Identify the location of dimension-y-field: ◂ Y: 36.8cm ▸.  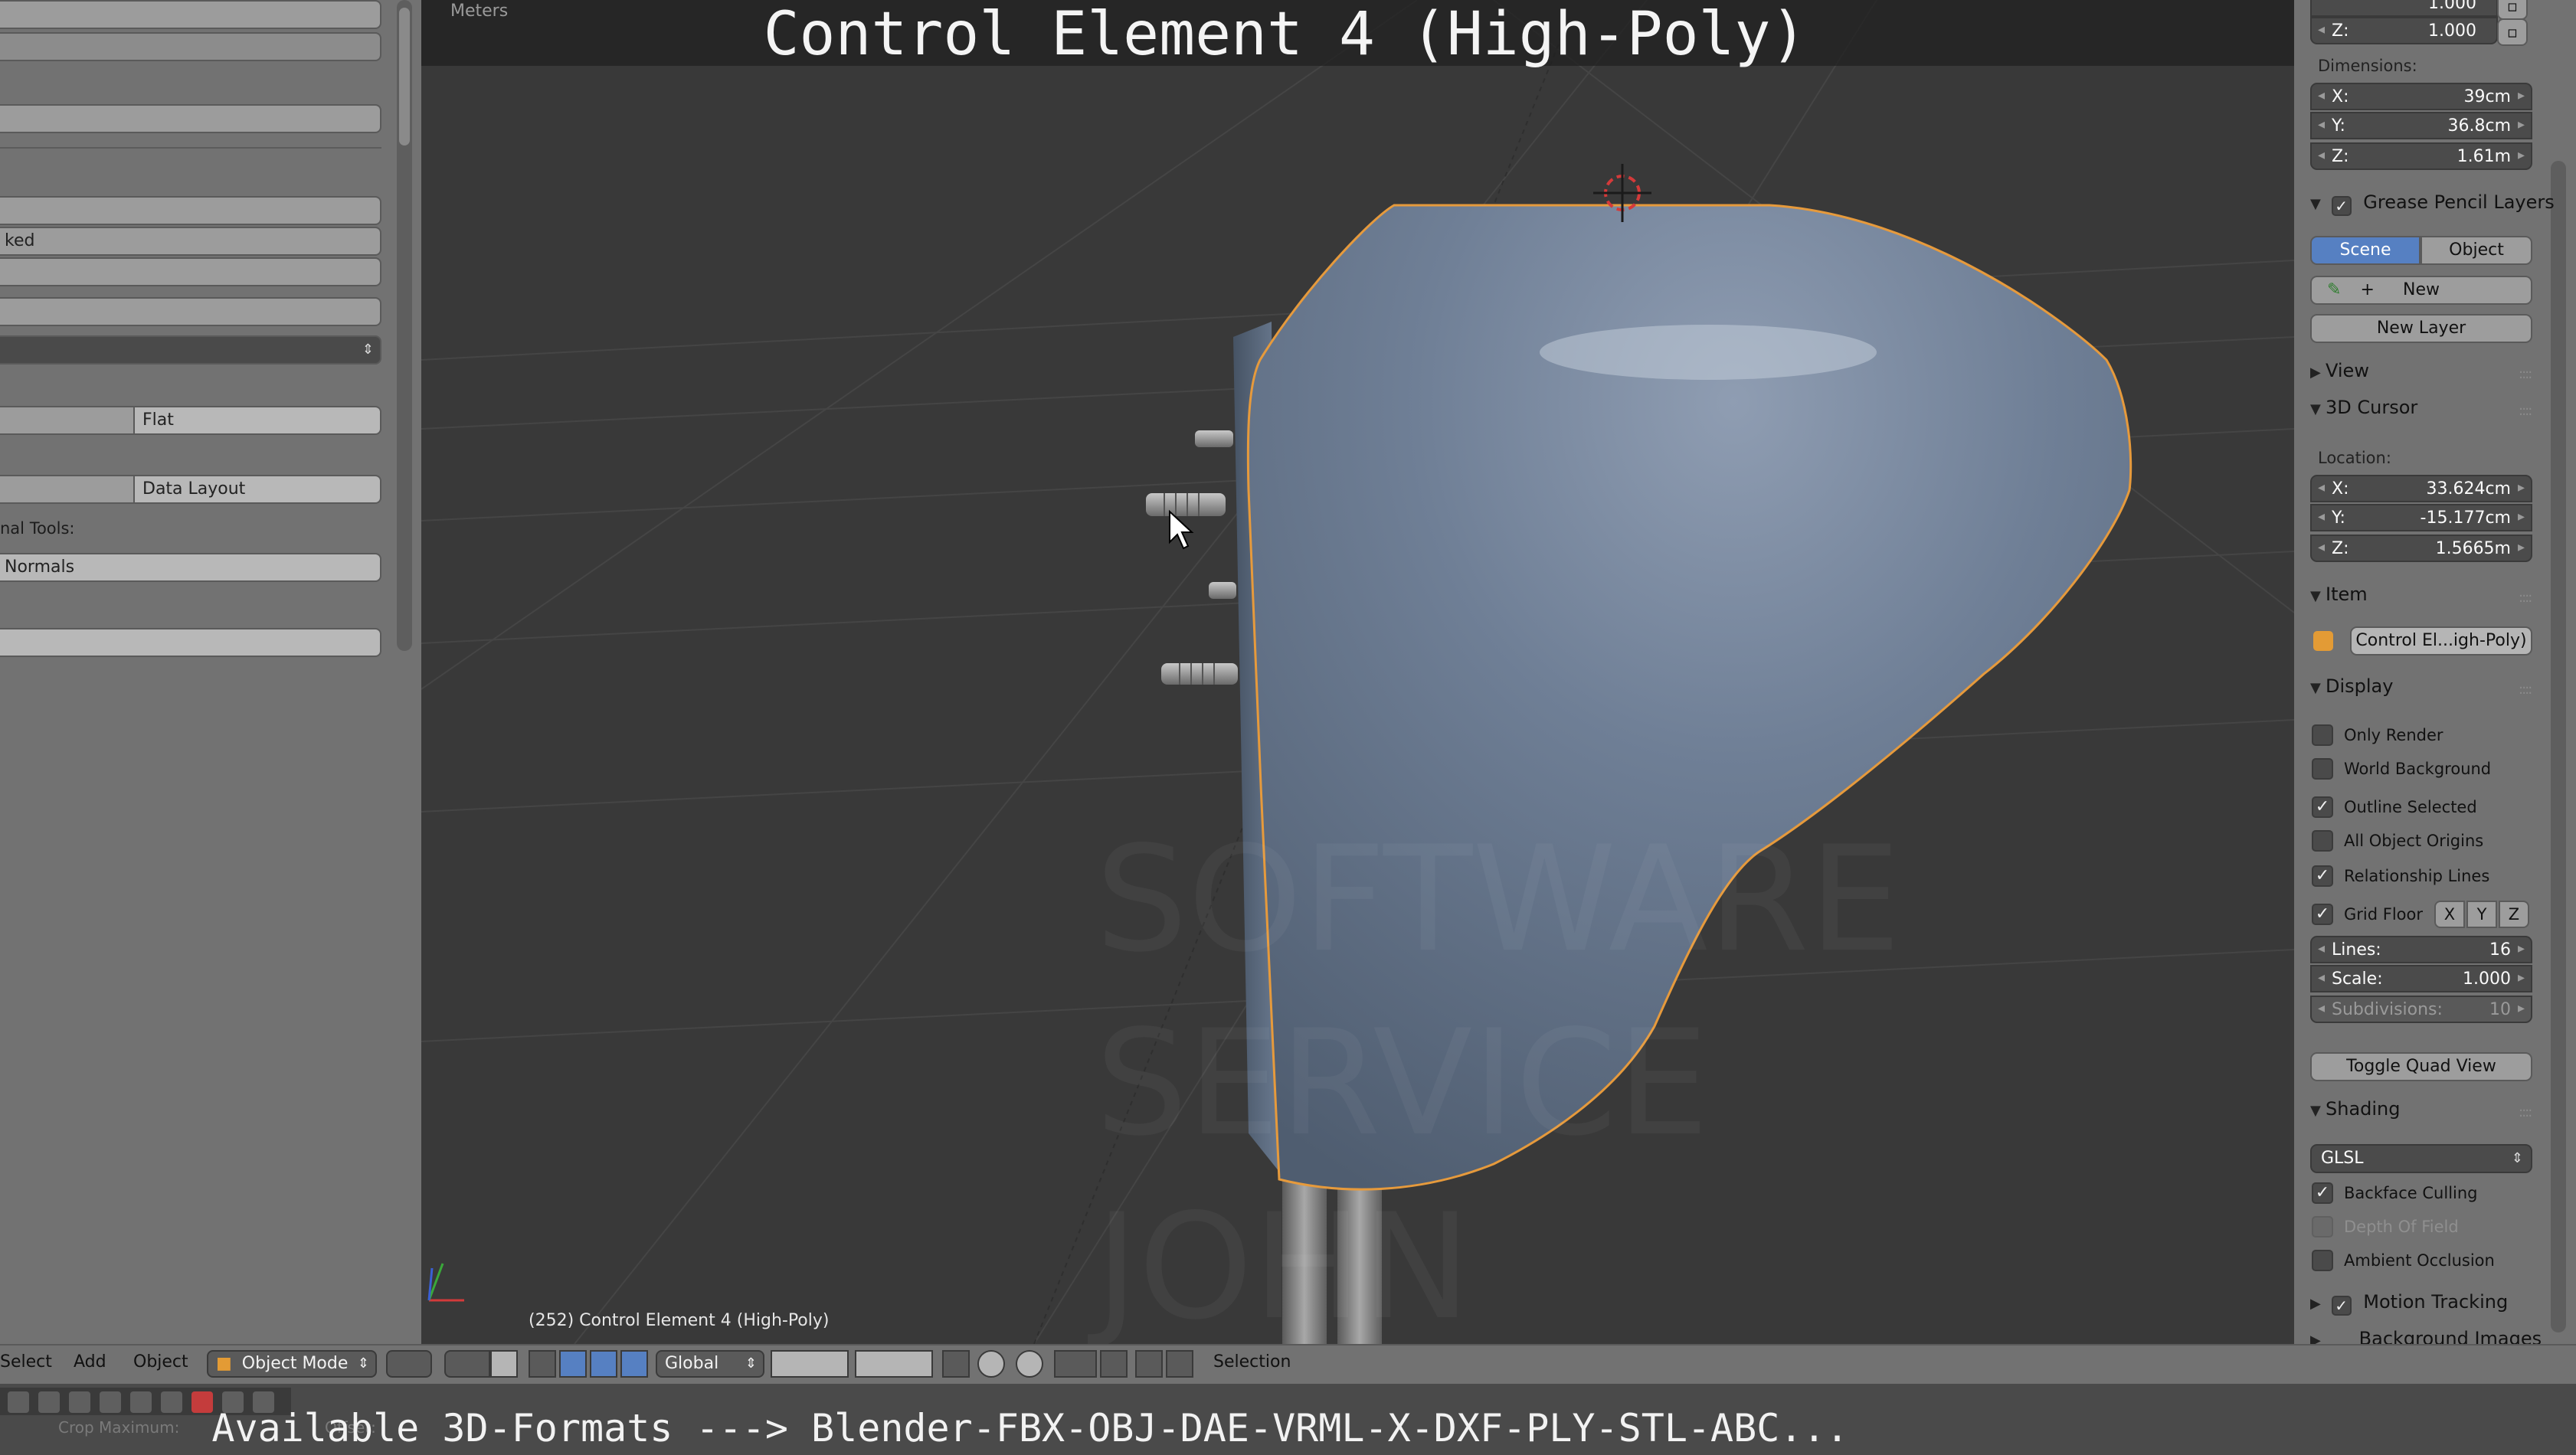
(2421, 126).